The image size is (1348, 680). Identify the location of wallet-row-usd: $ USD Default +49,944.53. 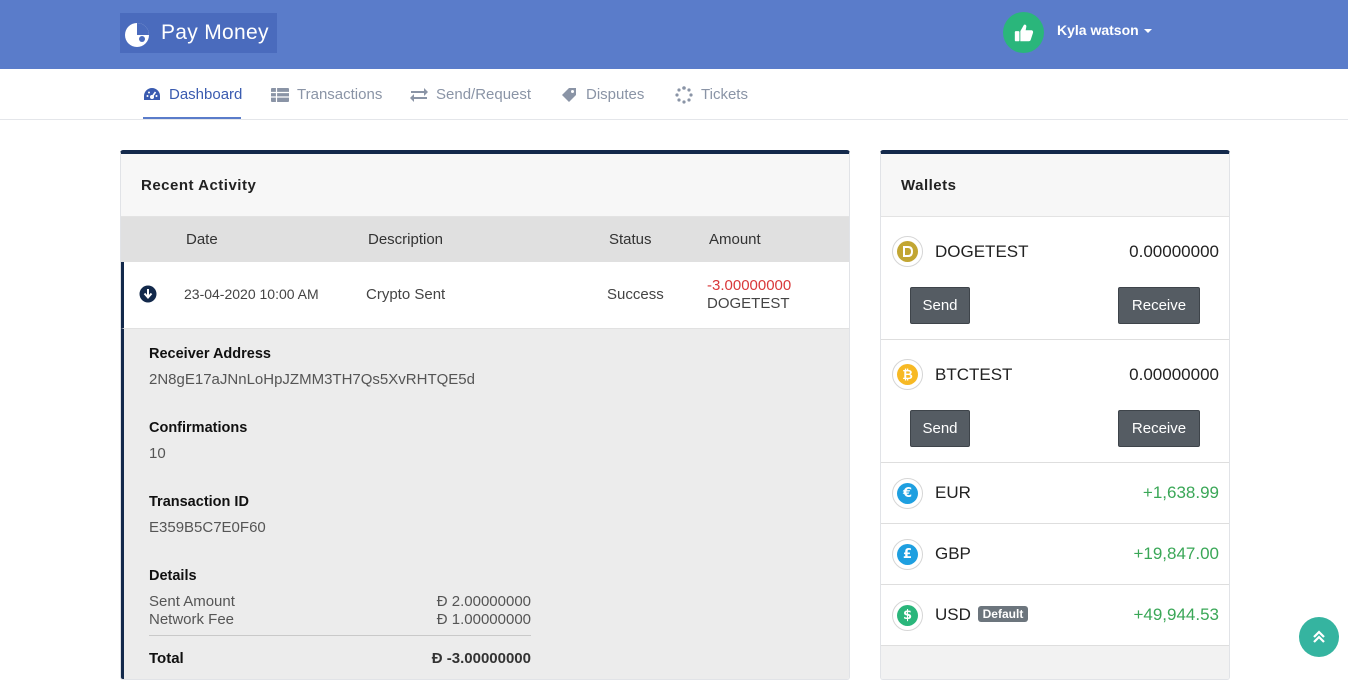
(1055, 615).